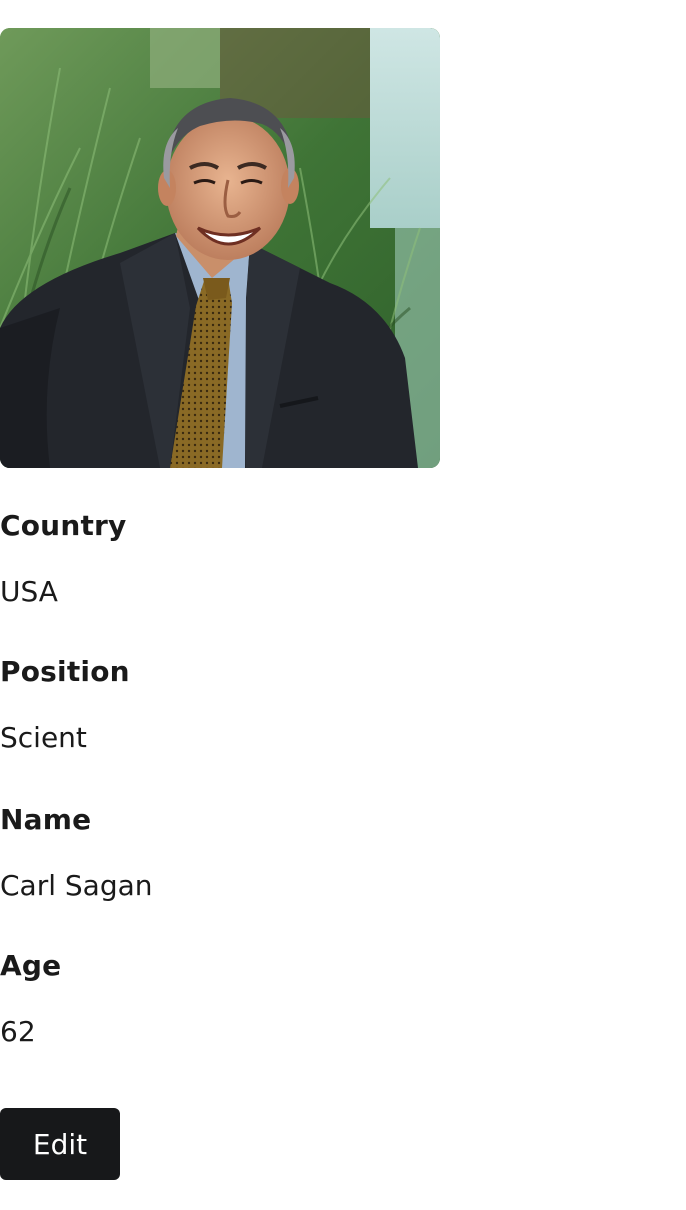 Image resolution: width=686 pixels, height=1210 pixels. What do you see at coordinates (29, 591) in the screenshot?
I see `country-value: USA` at bounding box center [29, 591].